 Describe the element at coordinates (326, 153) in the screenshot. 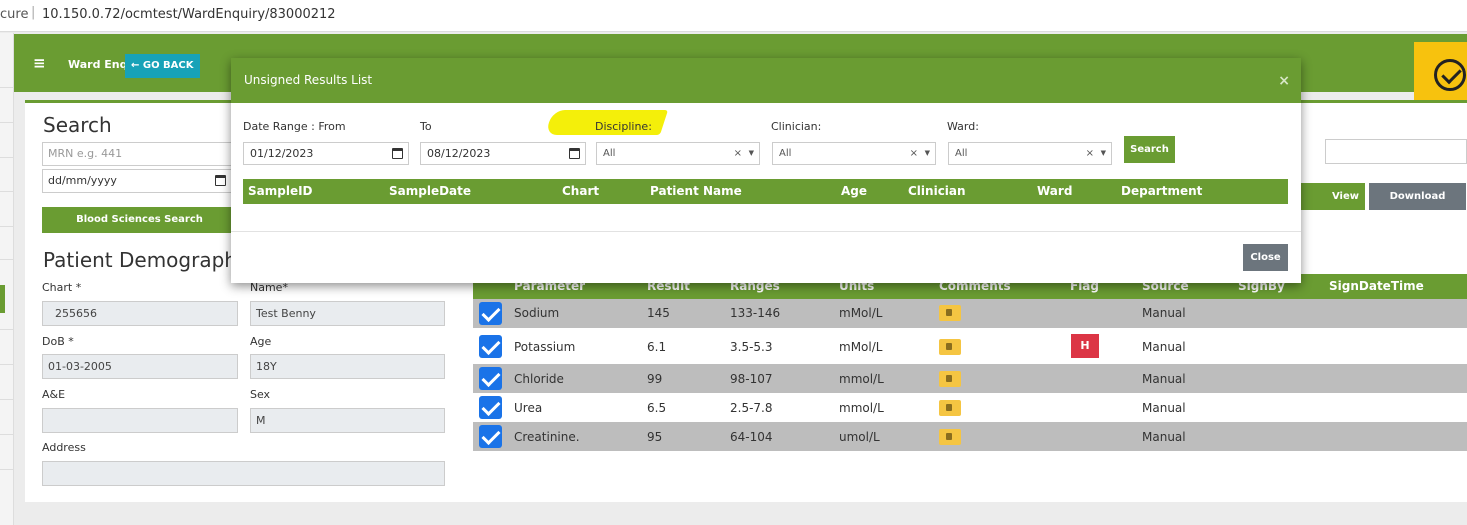

I see `date-from-input: 01/12/2023` at that location.